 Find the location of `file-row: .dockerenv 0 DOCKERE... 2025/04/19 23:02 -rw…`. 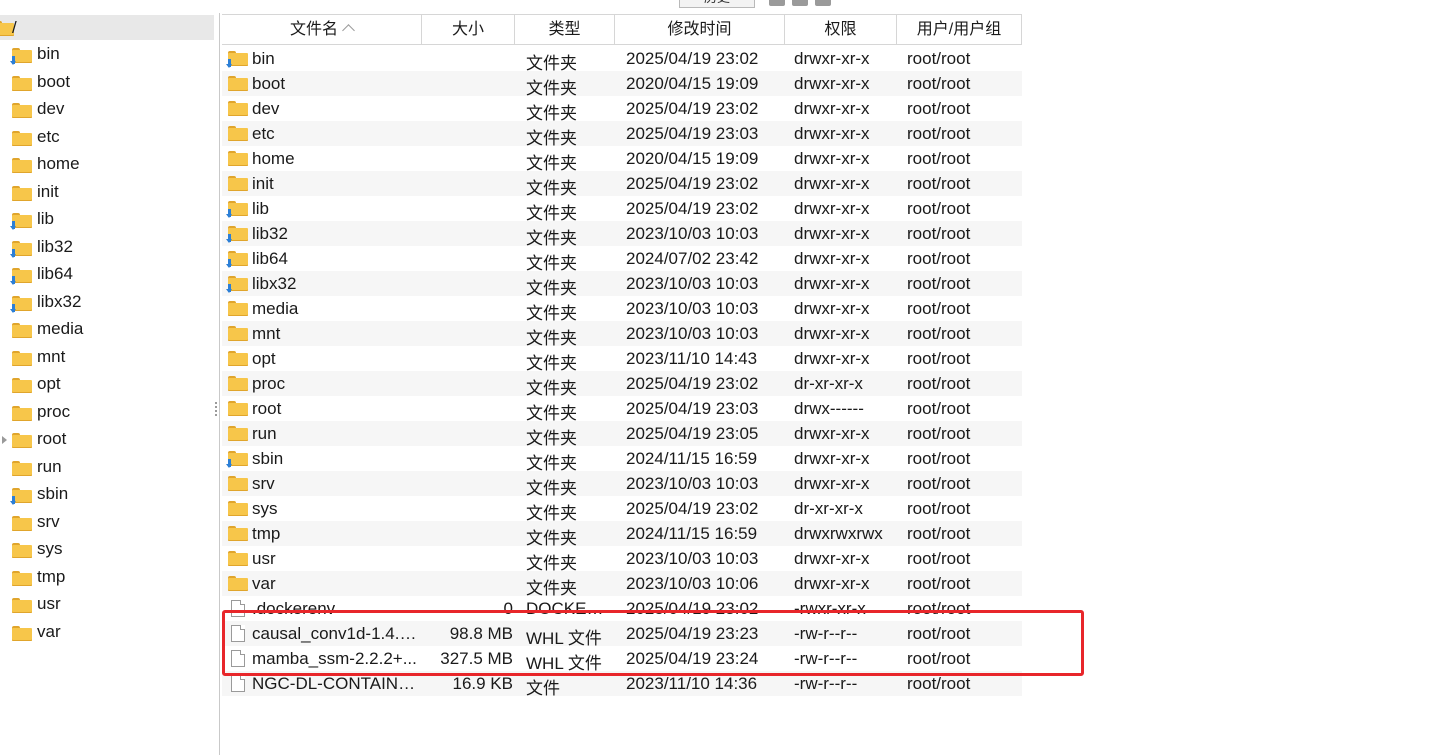

file-row: .dockerenv 0 DOCKERE... 2025/04/19 23:02 -rw… is located at coordinates (622, 608).